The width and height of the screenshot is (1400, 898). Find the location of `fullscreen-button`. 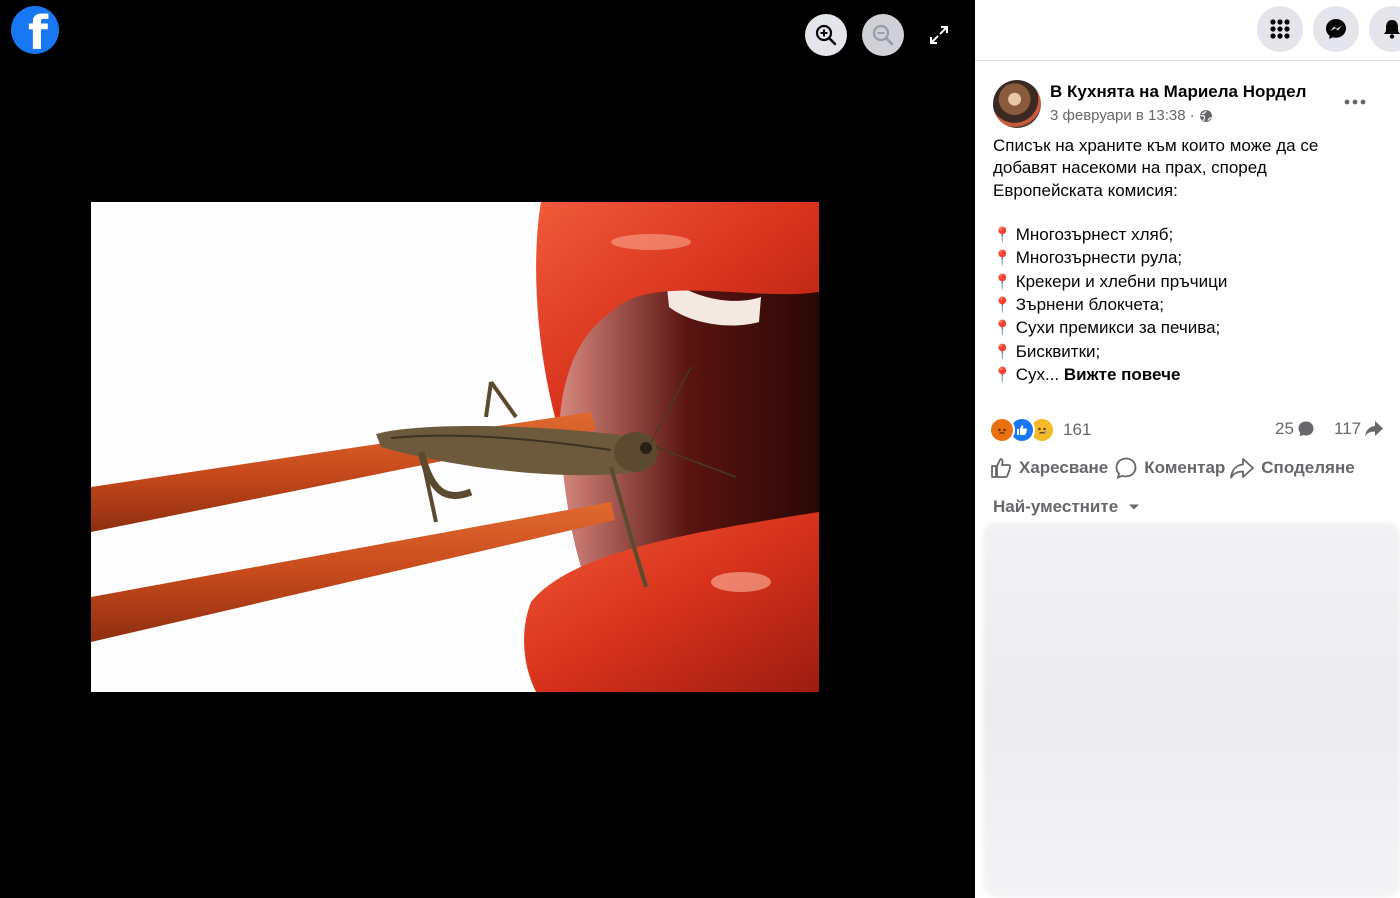

fullscreen-button is located at coordinates (939, 35).